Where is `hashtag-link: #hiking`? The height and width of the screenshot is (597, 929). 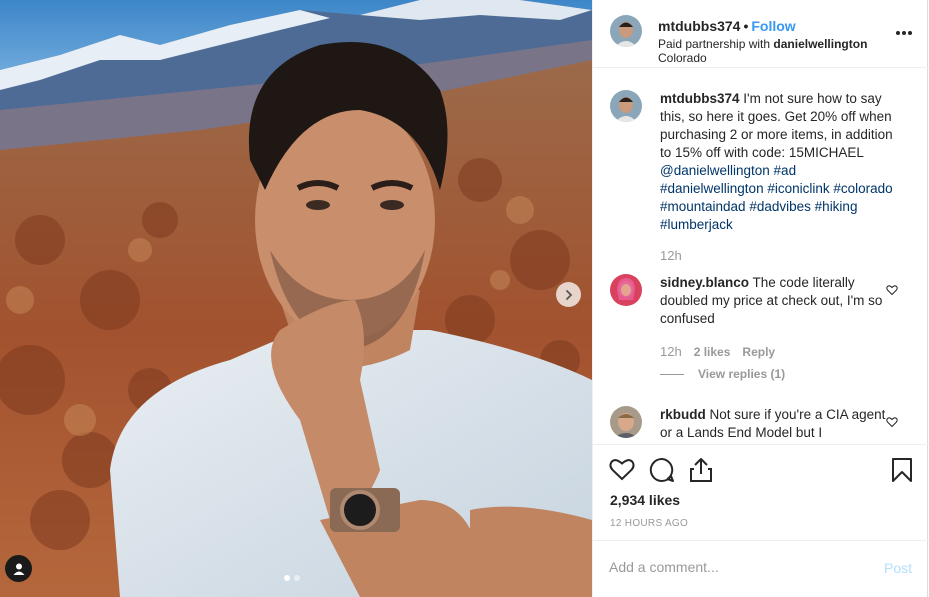
hashtag-link: #hiking is located at coordinates (836, 206).